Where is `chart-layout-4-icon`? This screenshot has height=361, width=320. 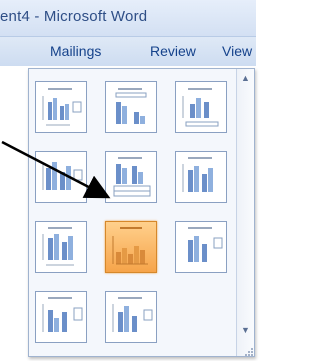
chart-layout-4-icon is located at coordinates (62, 176).